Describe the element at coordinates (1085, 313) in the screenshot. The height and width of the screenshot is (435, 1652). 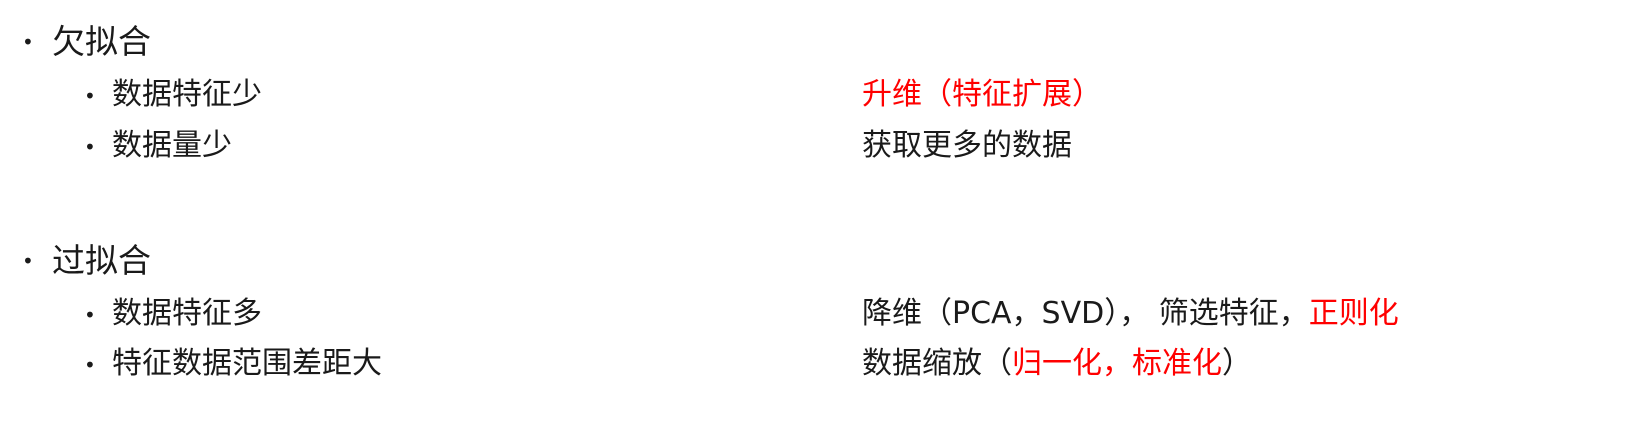
I see `remedy-segment: 降维（PCA，SVD）， 筛选特征，` at that location.